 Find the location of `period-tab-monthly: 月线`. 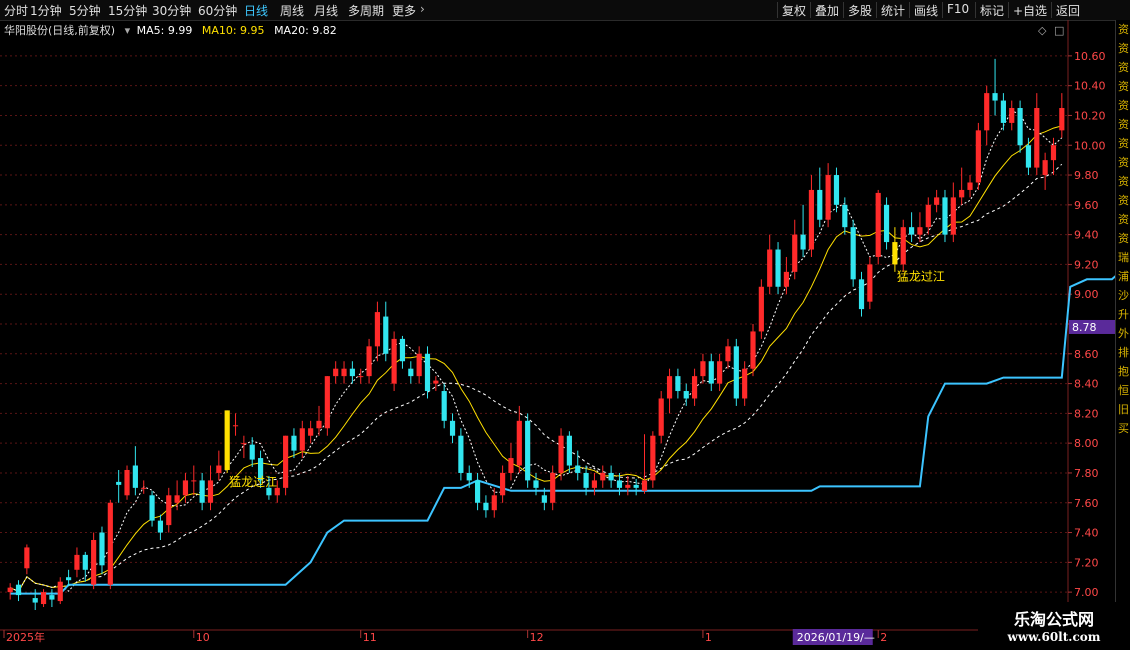

period-tab-monthly: 月线 is located at coordinates (326, 10).